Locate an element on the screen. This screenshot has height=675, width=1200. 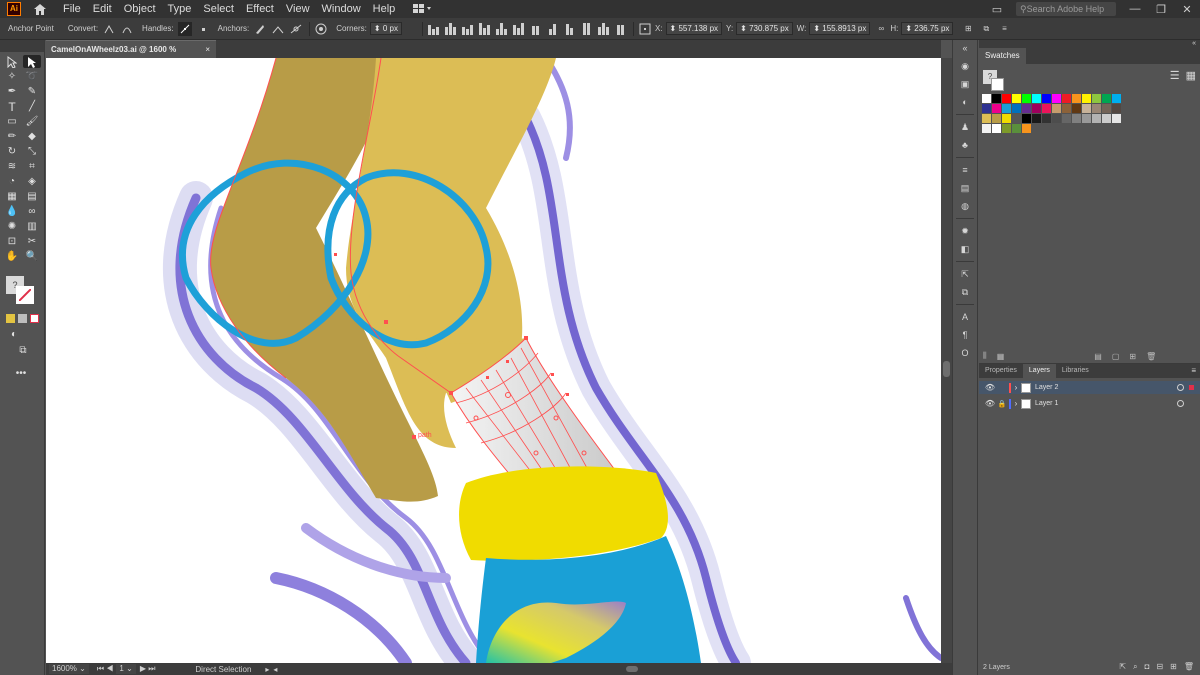
layers-panel-menu-icon: ≡ is located at coordinates (1195, 371).